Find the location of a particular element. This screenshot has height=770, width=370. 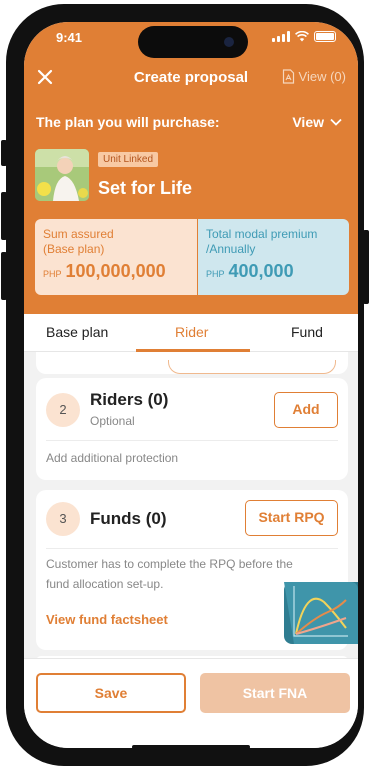

tab-fund: Fund is located at coordinates (307, 332).